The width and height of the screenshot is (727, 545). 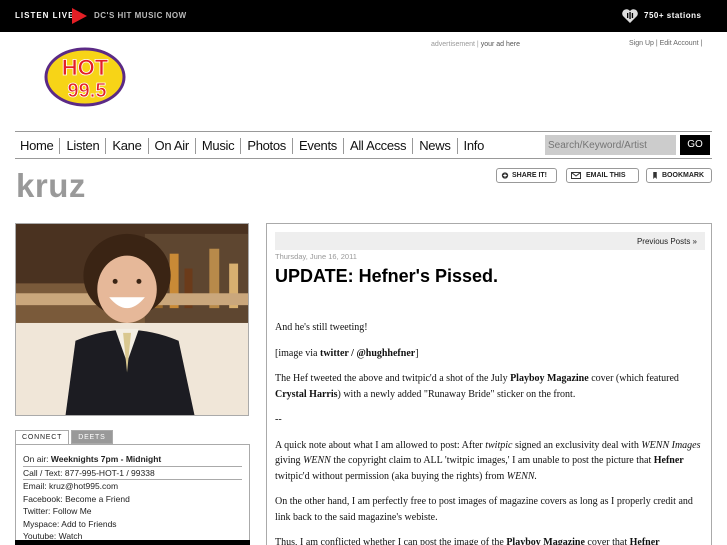 What do you see at coordinates (85, 67) in the screenshot?
I see `logo-hot-text: HOT` at bounding box center [85, 67].